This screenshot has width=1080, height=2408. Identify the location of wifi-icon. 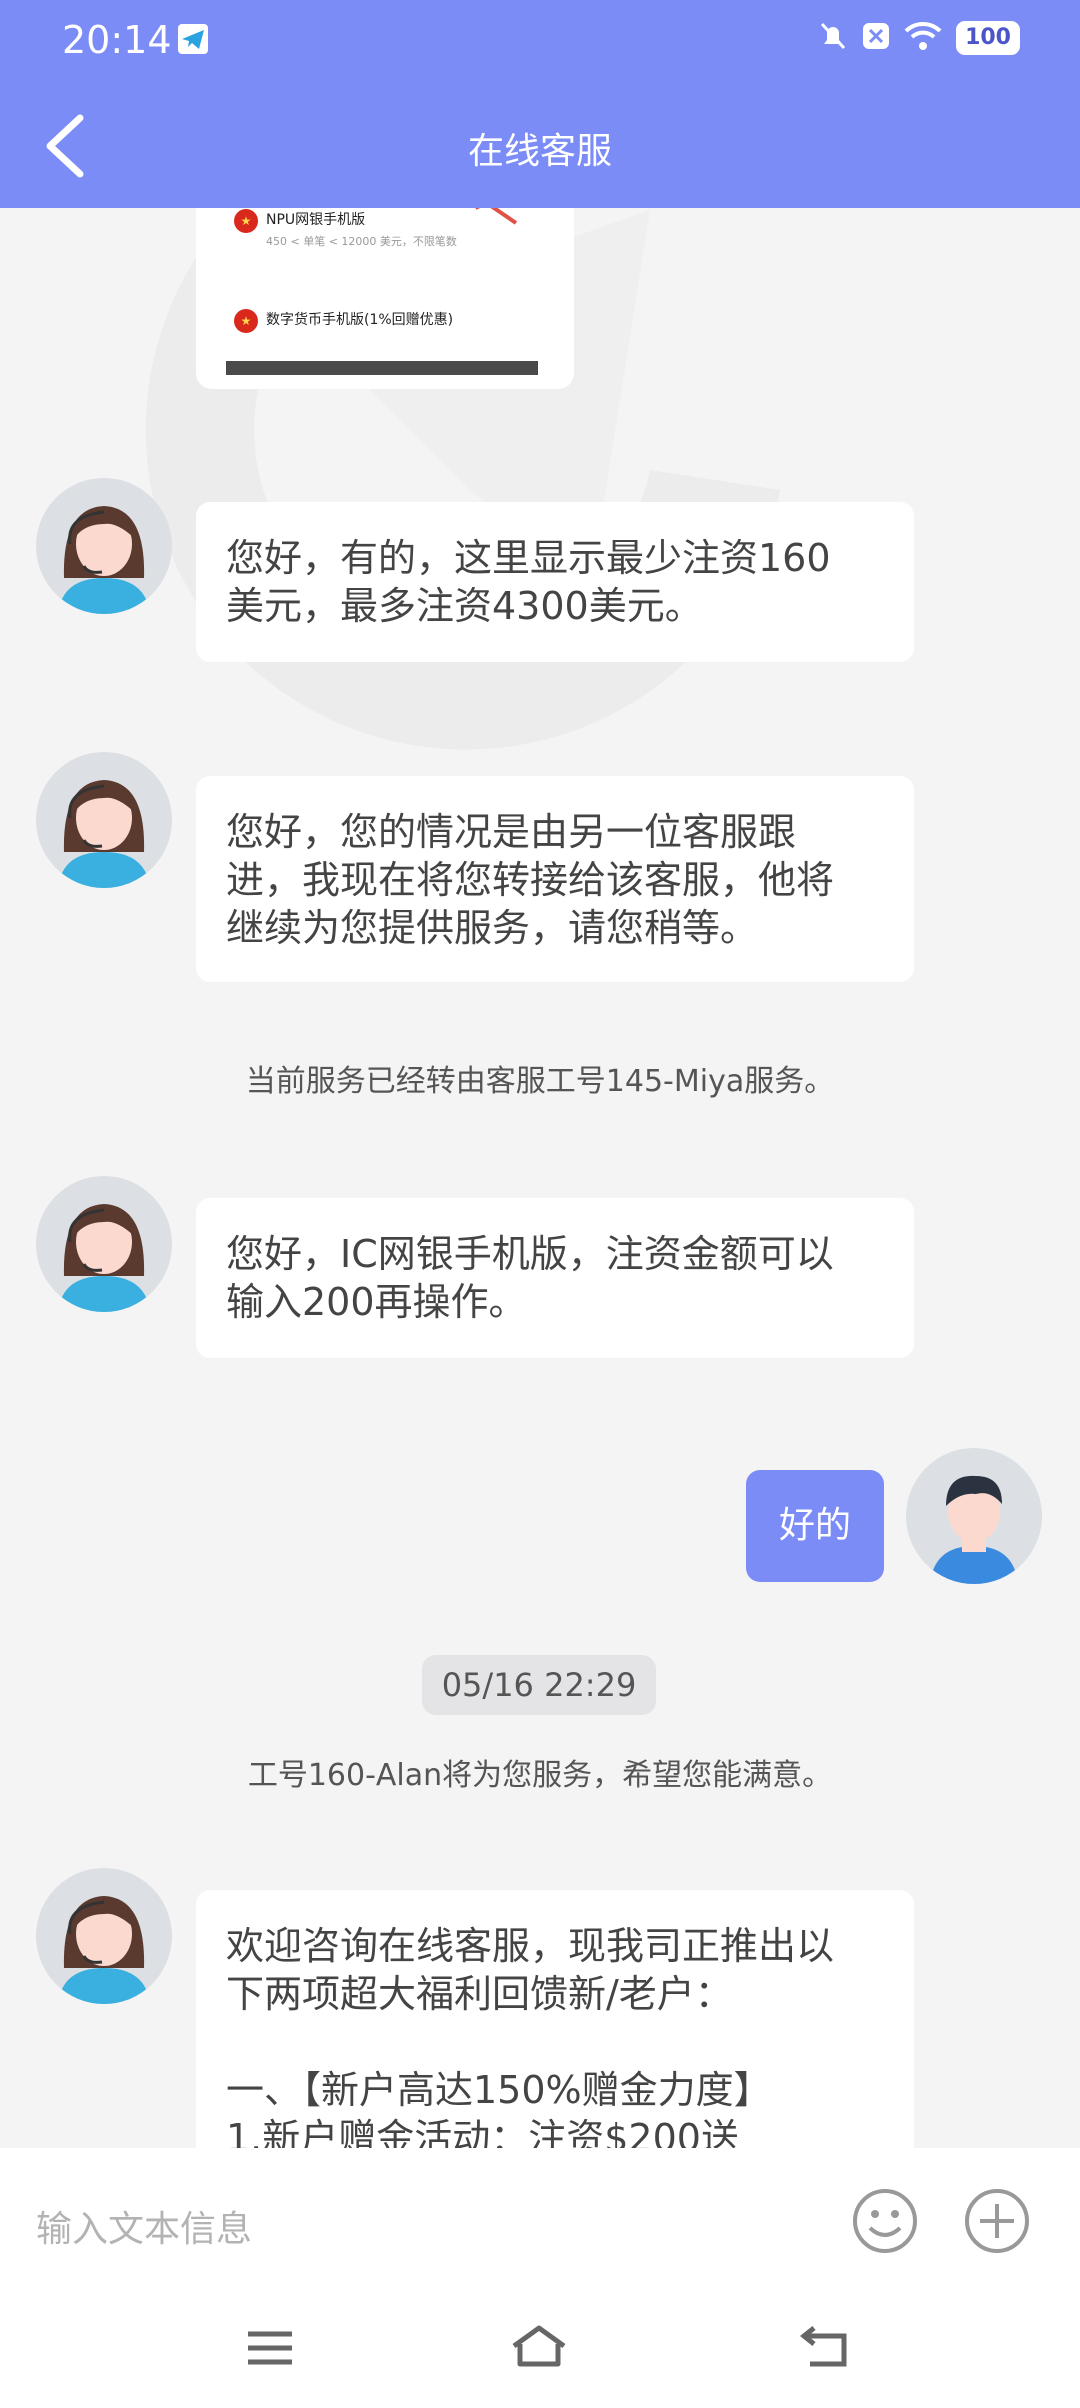
(923, 38).